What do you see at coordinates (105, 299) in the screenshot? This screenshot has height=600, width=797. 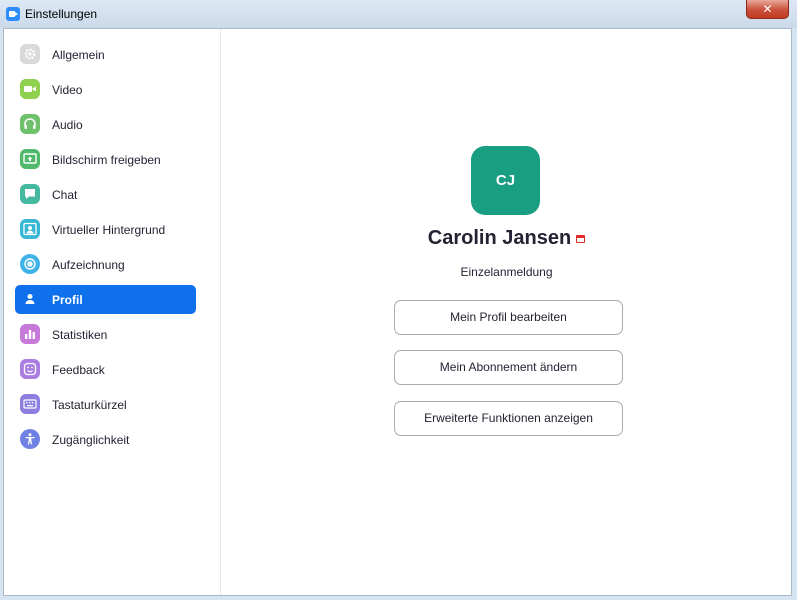 I see `sidebar-item-profil: Profil` at bounding box center [105, 299].